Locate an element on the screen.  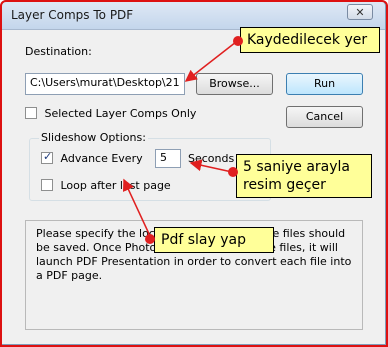
close-button: ✕ is located at coordinates (360, 12).